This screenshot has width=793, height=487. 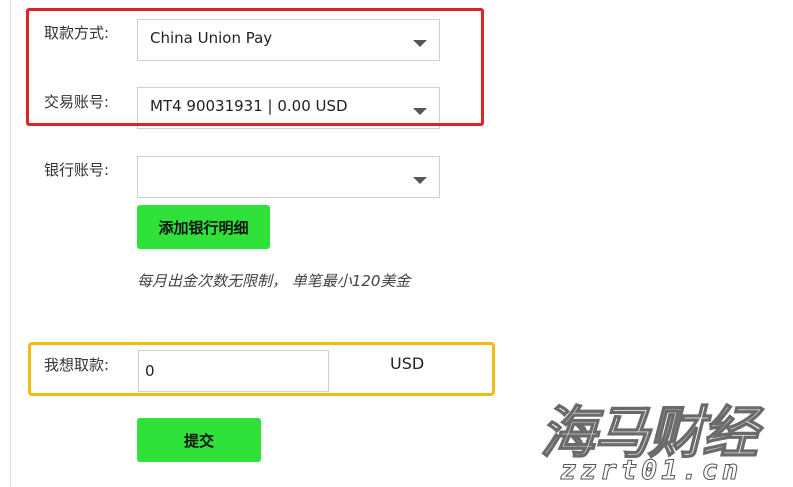 I want to click on bank-account-label: 银行账号:, so click(x=77, y=170).